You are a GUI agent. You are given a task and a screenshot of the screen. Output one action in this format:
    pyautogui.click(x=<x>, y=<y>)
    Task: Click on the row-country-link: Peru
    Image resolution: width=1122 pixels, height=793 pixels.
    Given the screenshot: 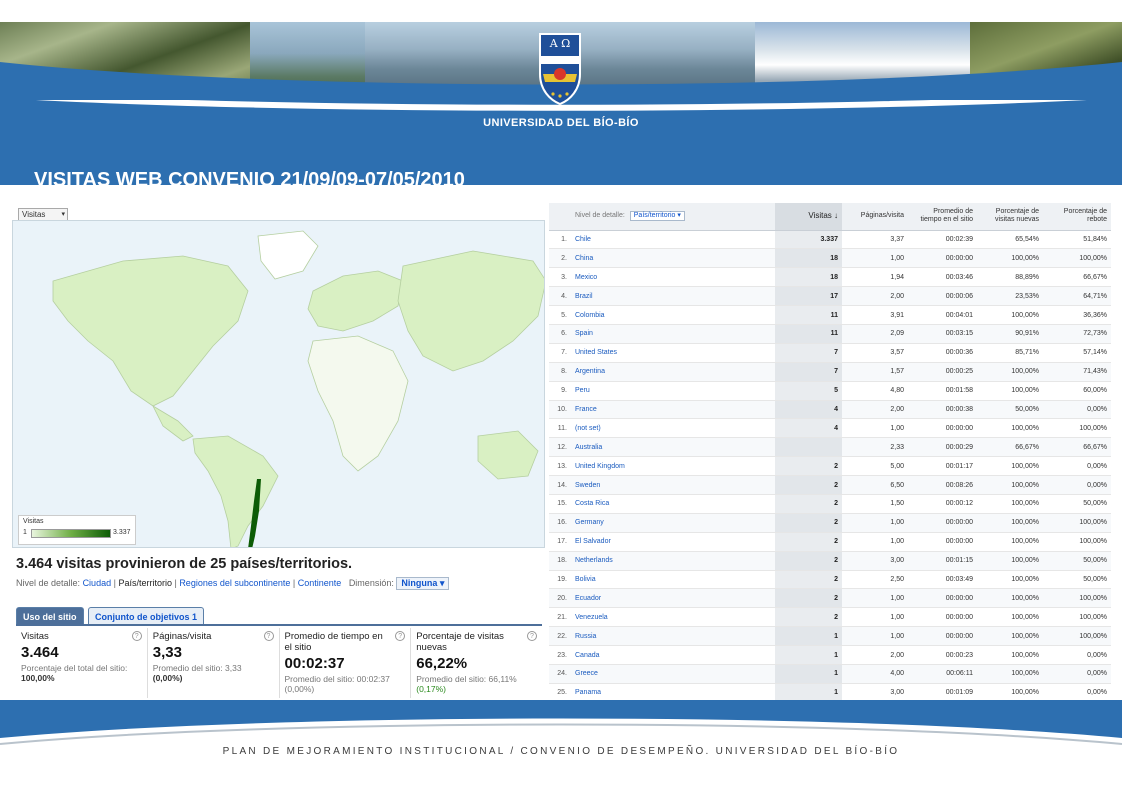 What is the action you would take?
    pyautogui.click(x=673, y=391)
    